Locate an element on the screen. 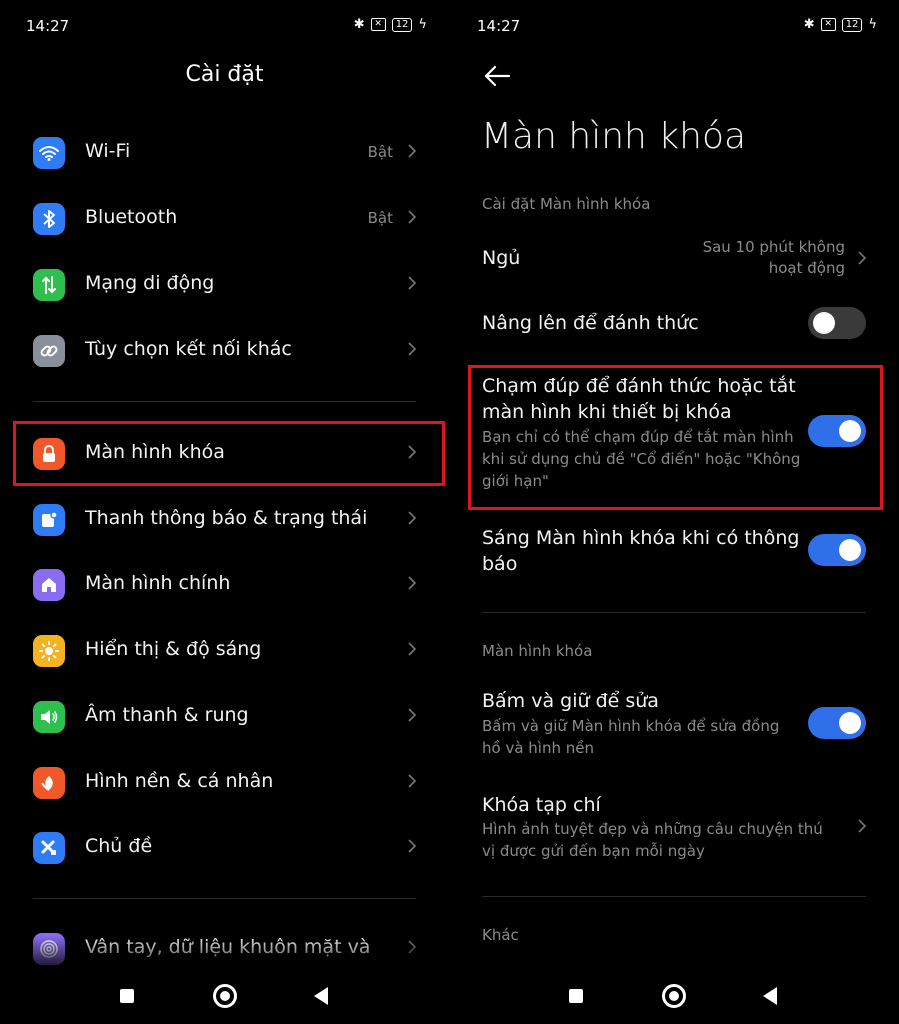 Image resolution: width=899 pixels, height=1024 pixels. settings-item-brush: Chủ đề is located at coordinates (224, 848).